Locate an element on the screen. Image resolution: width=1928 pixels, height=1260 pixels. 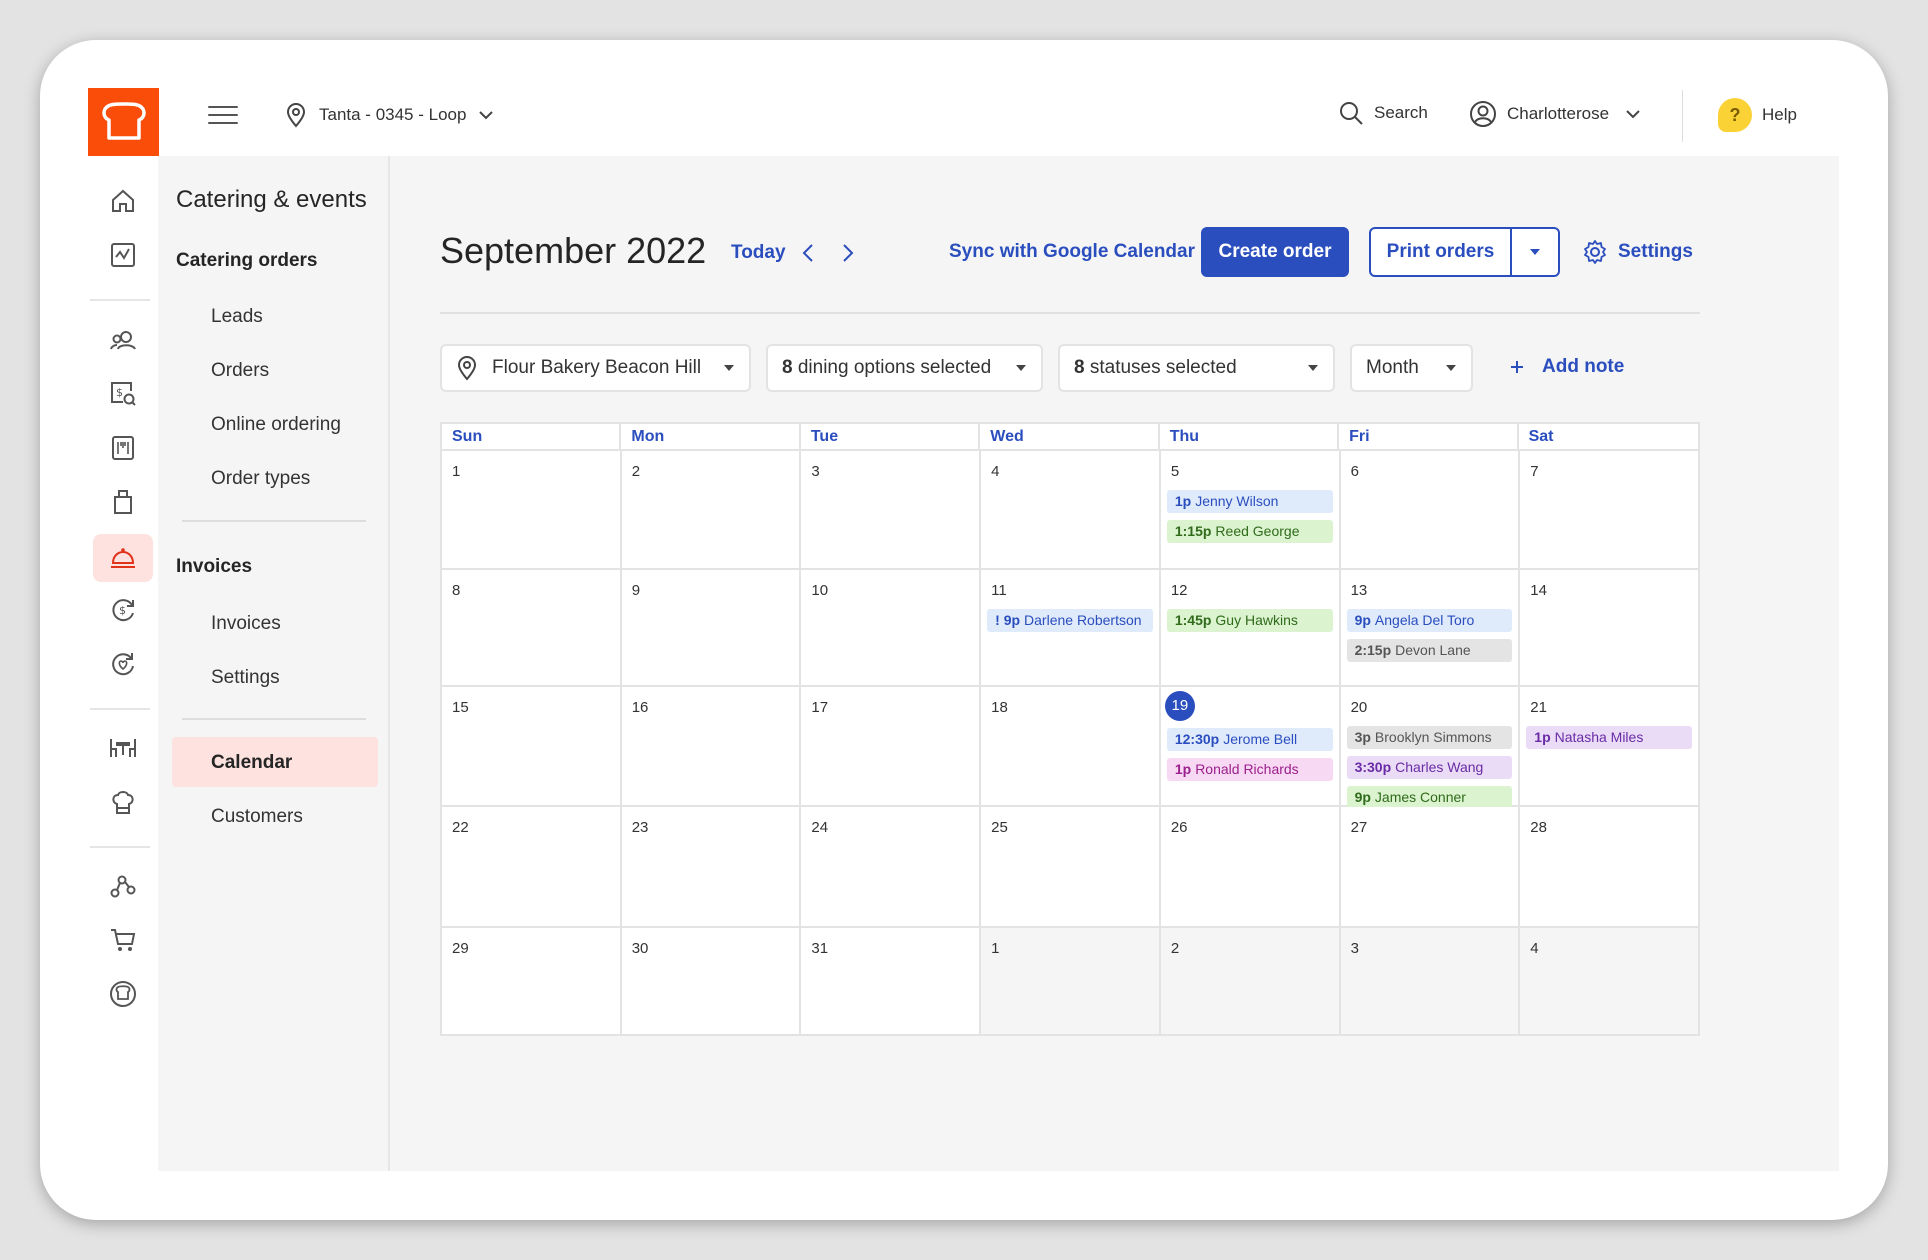
calendar-day-cell: 28 is located at coordinates (1610, 867).